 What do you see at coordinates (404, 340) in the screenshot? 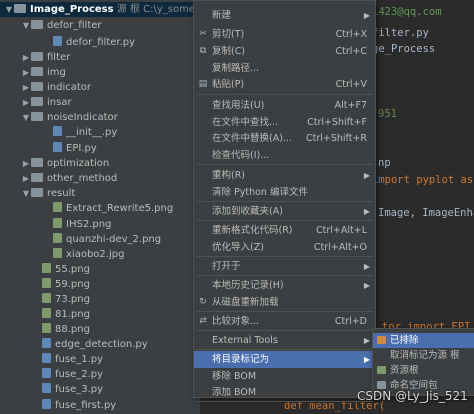
I see `submenu-item-label: 已排除` at bounding box center [404, 340].